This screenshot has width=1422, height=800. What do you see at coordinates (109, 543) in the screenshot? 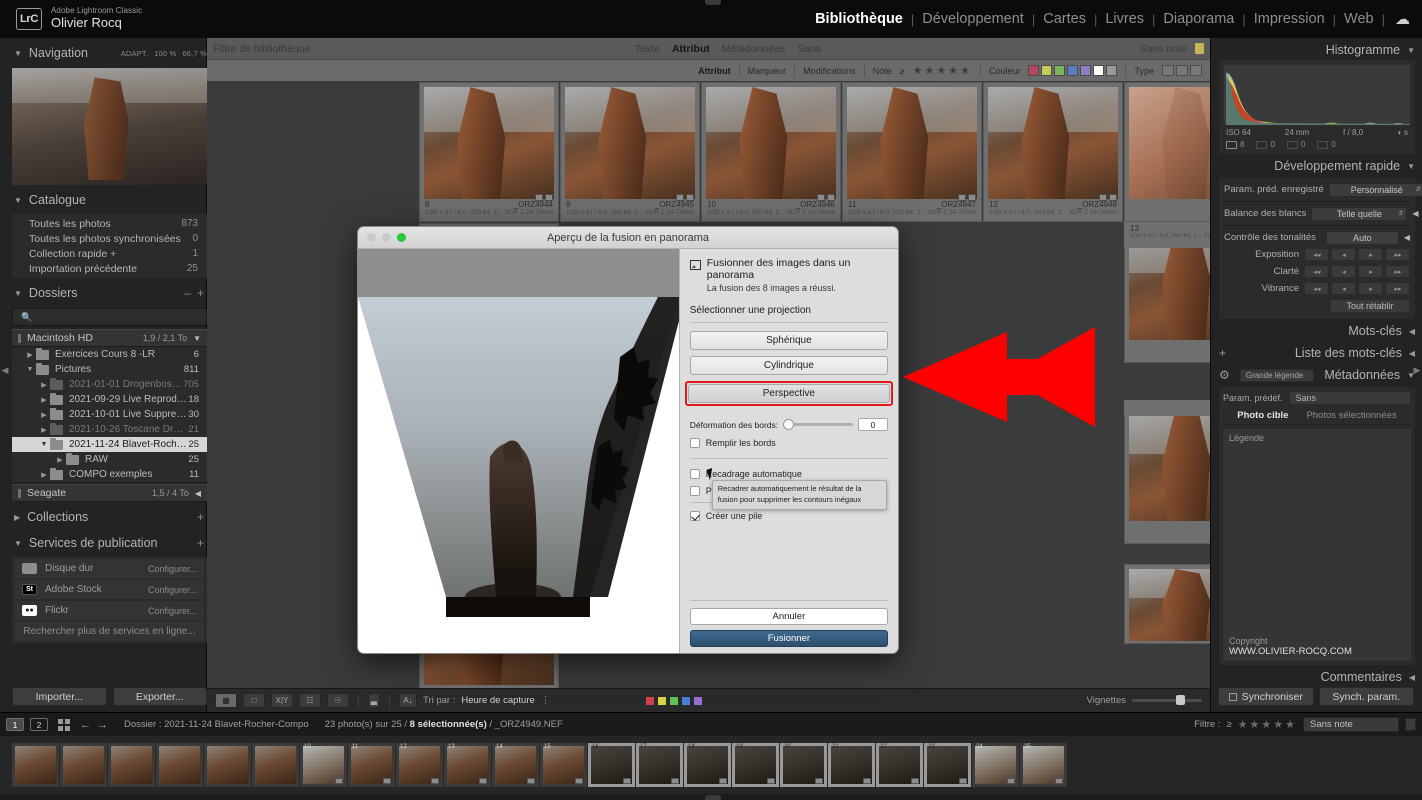
I see `publish-header: ▼ Services de publication +` at bounding box center [109, 543].